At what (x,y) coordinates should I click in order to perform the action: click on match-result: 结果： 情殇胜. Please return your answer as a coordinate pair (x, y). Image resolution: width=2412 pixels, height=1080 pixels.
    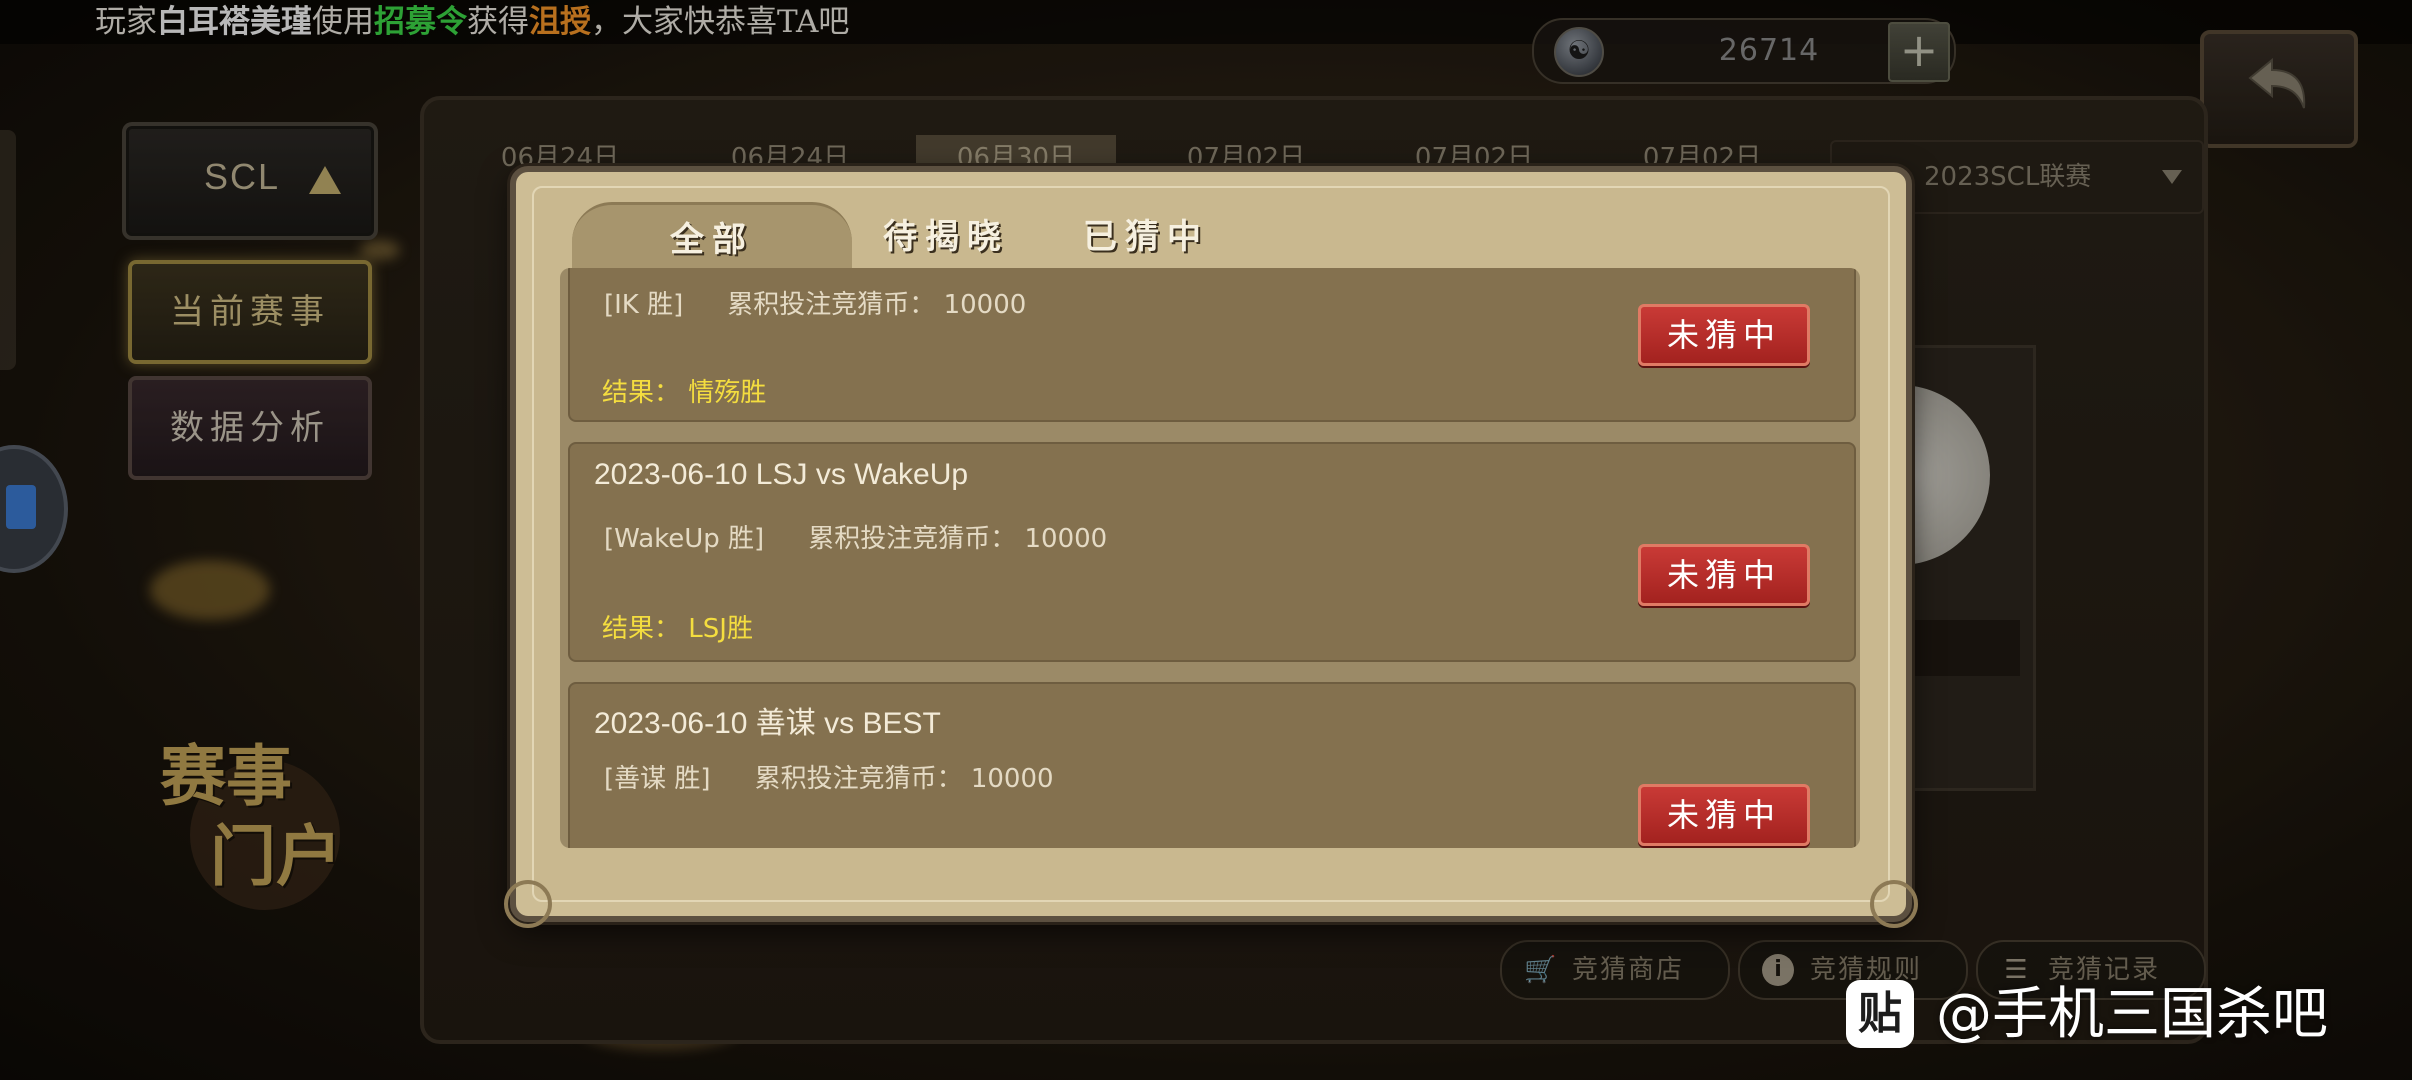
    Looking at the image, I should click on (684, 393).